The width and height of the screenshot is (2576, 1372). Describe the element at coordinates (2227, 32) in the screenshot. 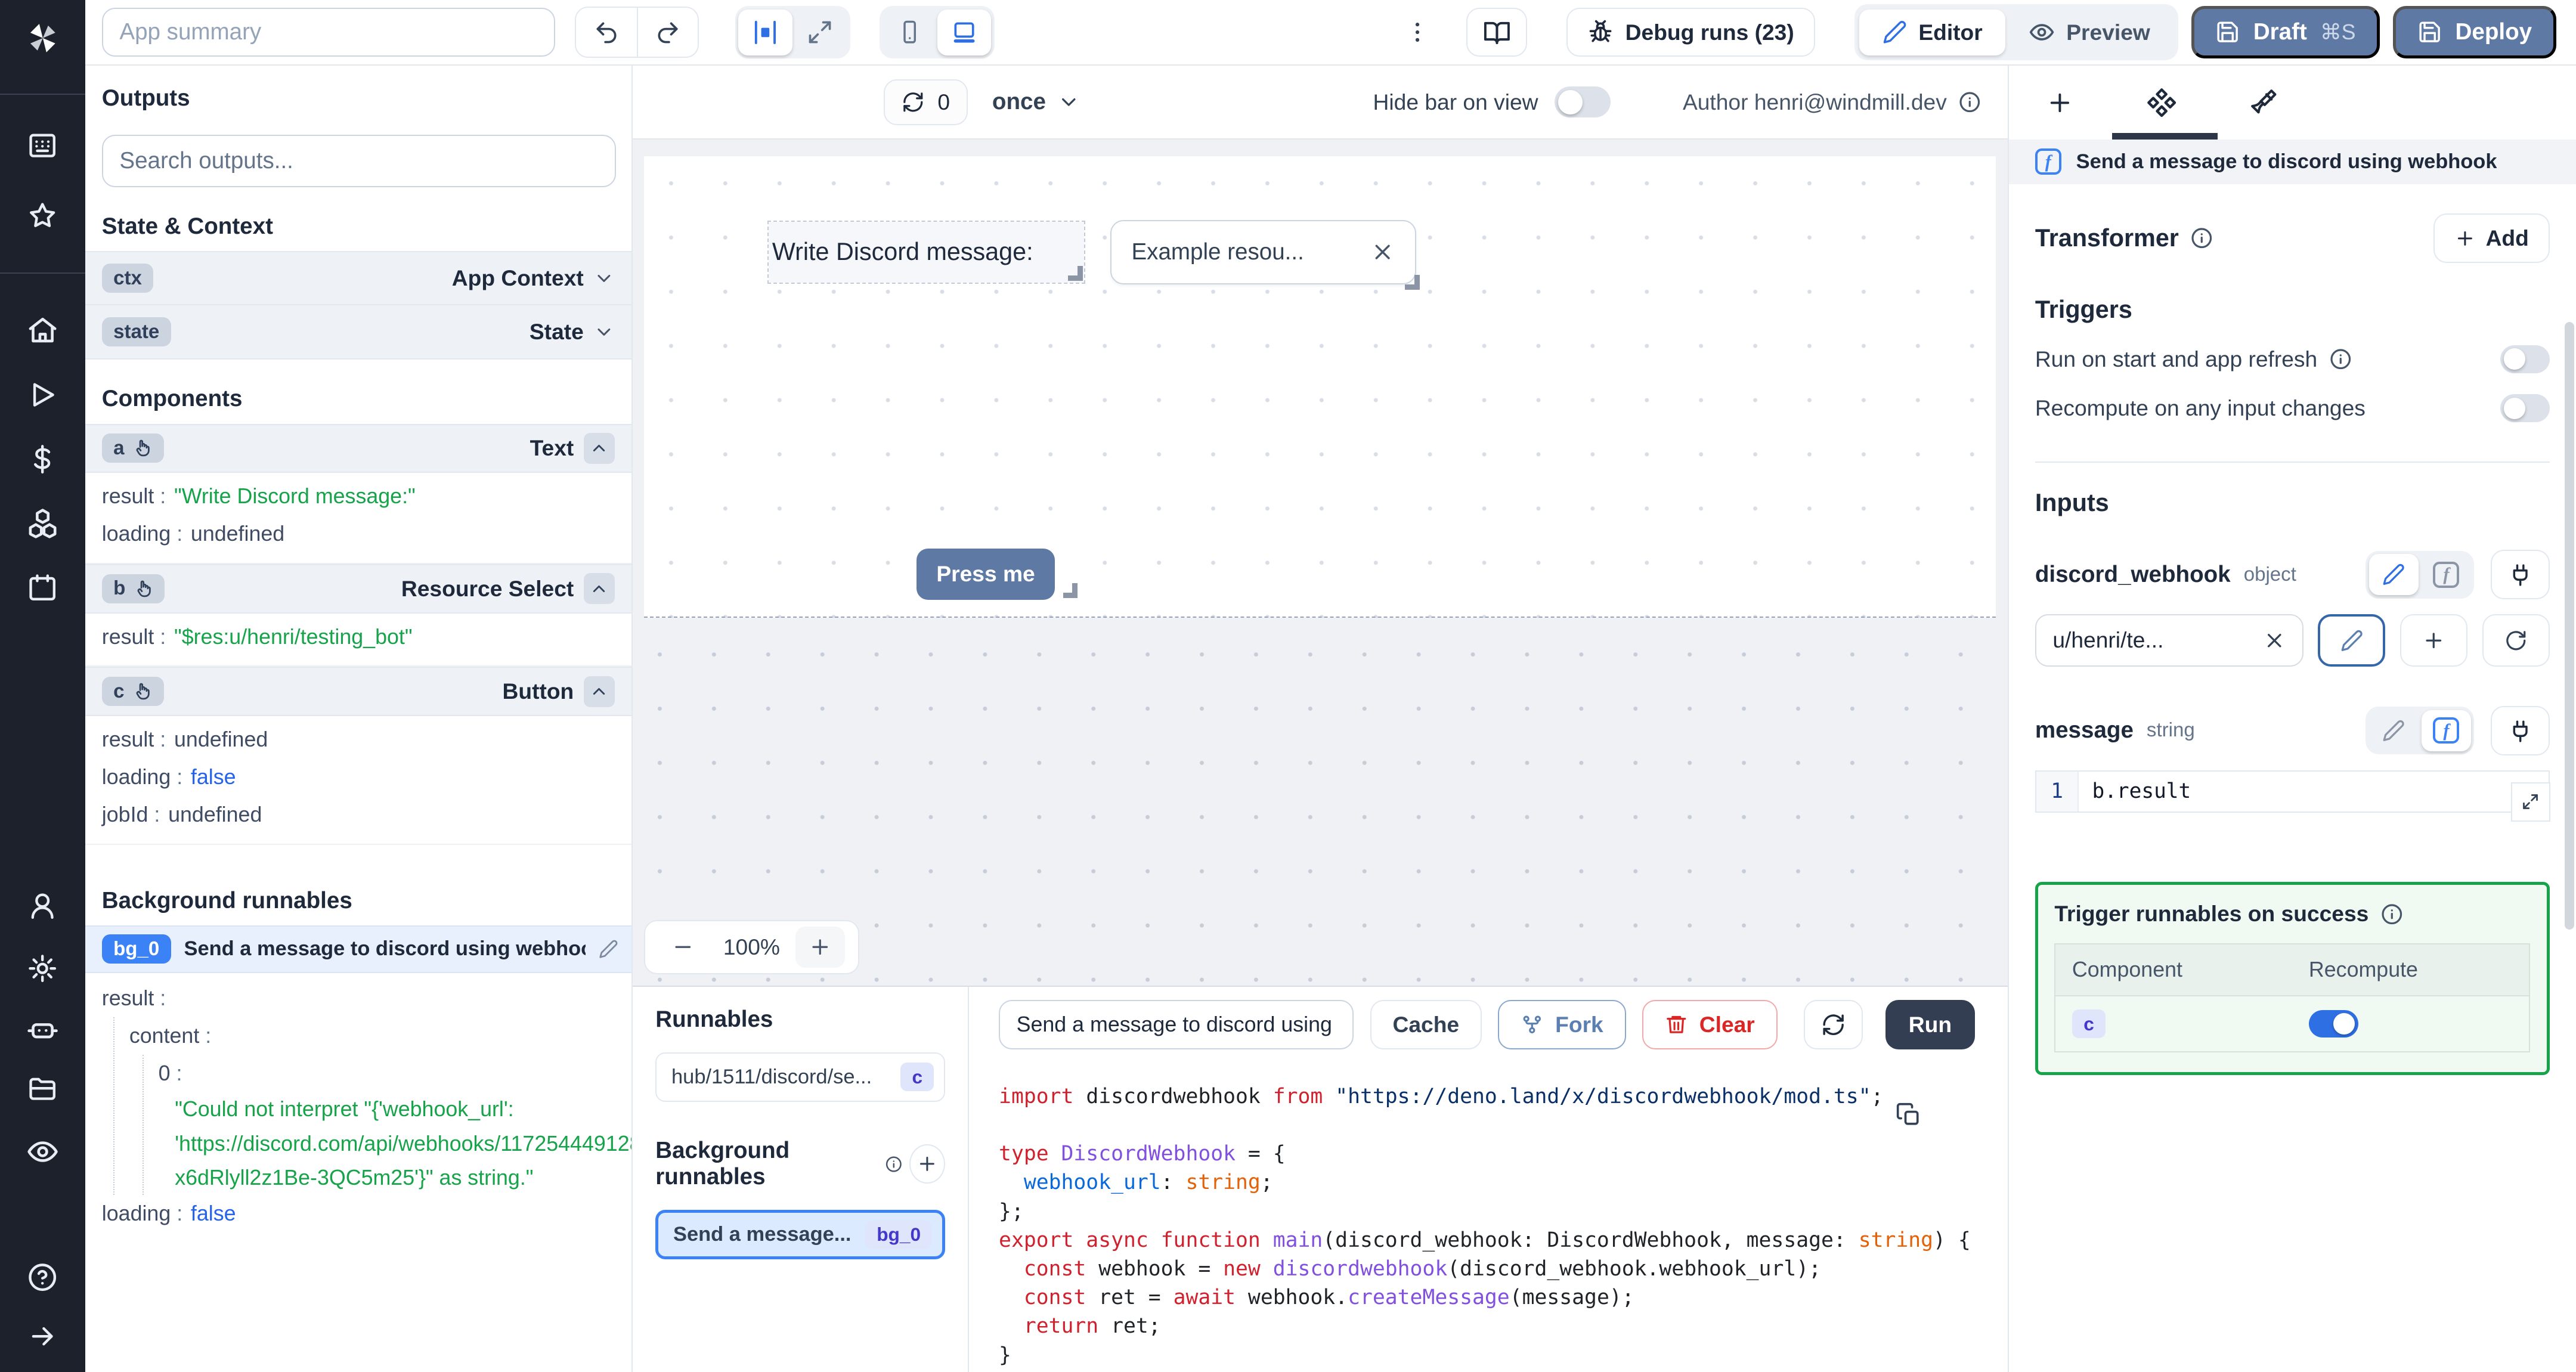

I see `save-icon` at that location.